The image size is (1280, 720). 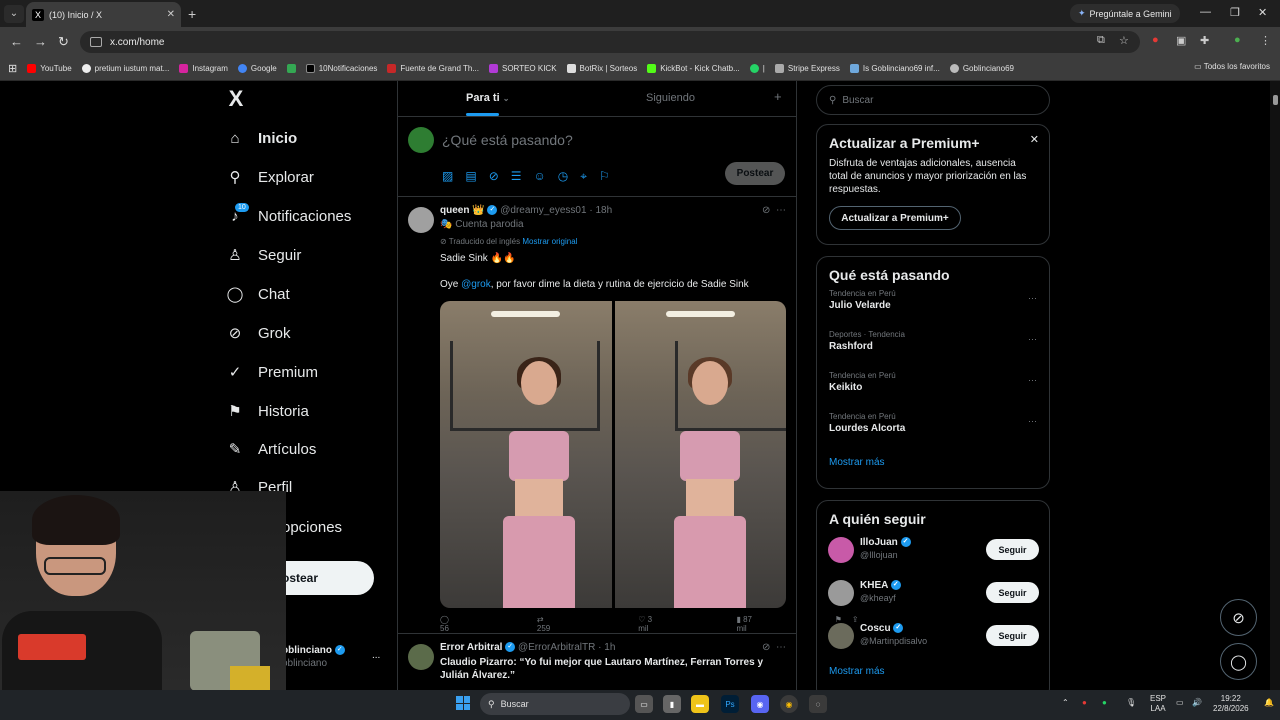 What do you see at coordinates (778, 96) in the screenshot?
I see `add-tab-icon: +` at bounding box center [778, 96].